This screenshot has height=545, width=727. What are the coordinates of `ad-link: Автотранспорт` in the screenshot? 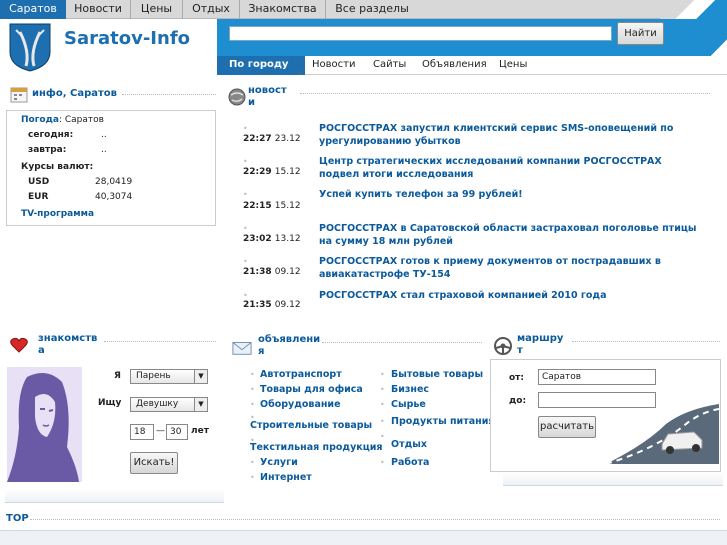 It's located at (301, 374).